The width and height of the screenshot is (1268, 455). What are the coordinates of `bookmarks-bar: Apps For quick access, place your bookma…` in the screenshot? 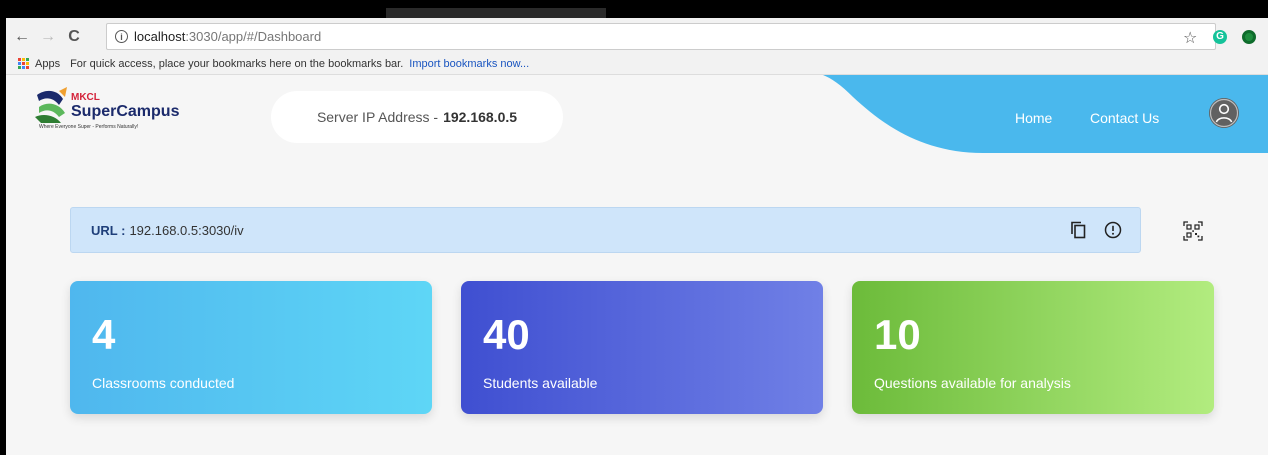 It's located at (637, 64).